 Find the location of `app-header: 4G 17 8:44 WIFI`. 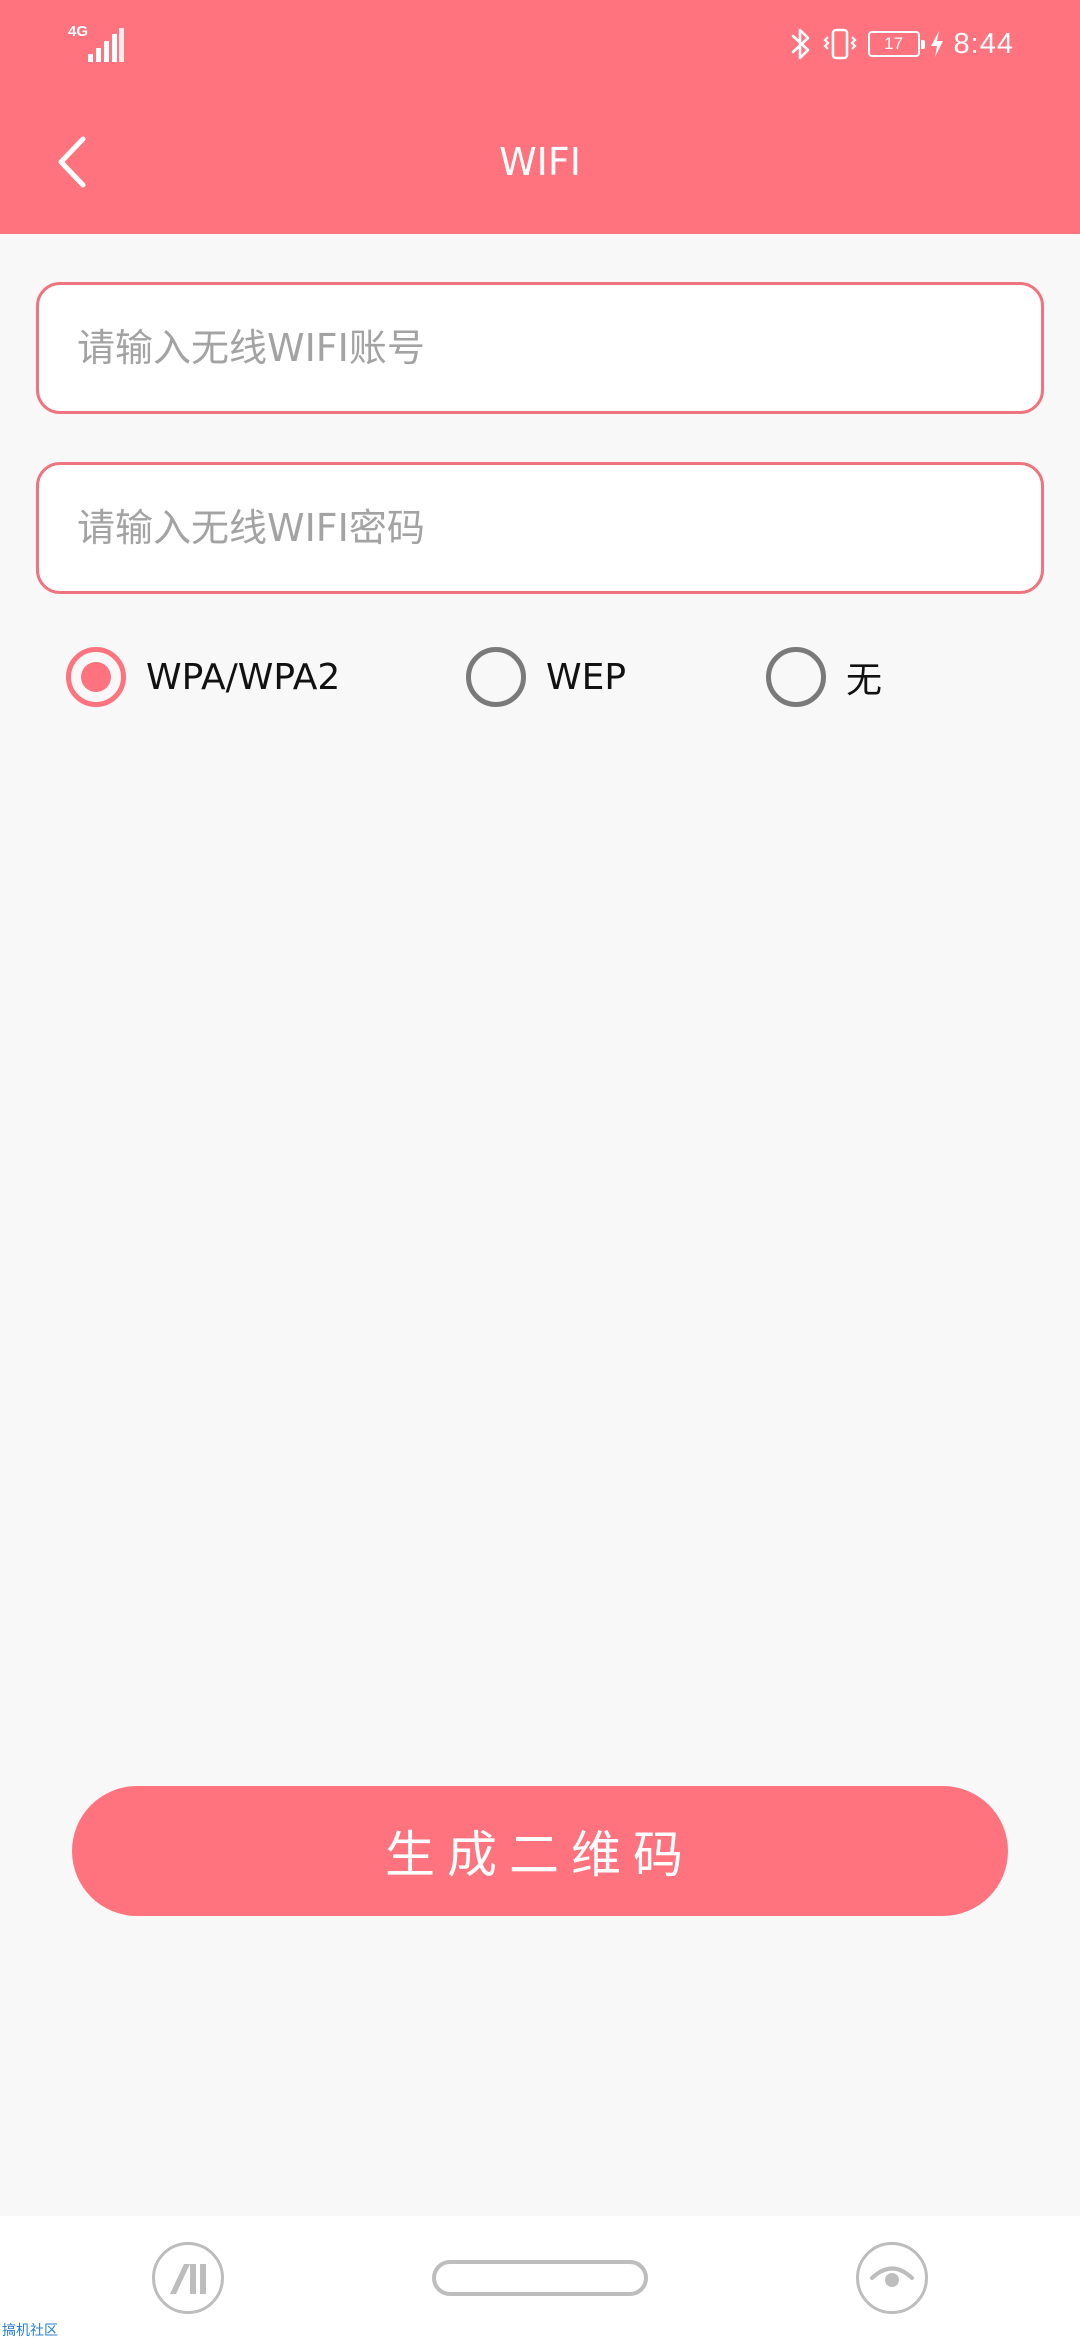

app-header: 4G 17 8:44 WIFI is located at coordinates (540, 117).